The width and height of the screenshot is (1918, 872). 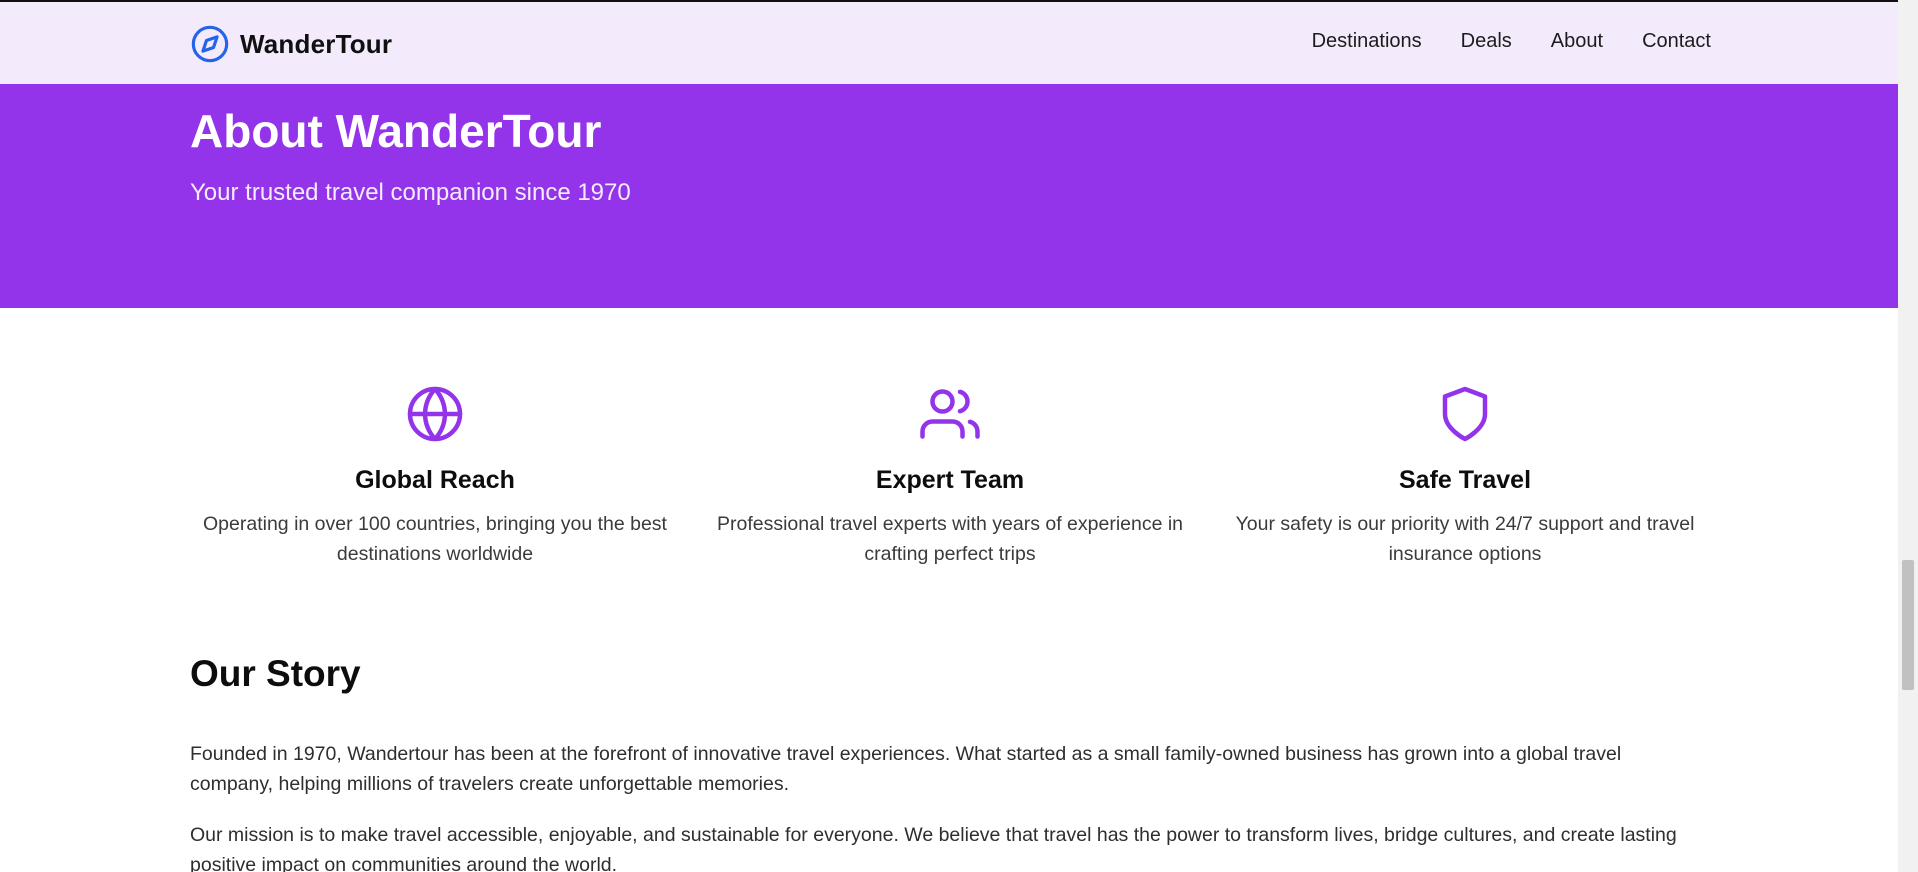 I want to click on main-nav: Destinations Deals About Contact, so click(x=1511, y=41).